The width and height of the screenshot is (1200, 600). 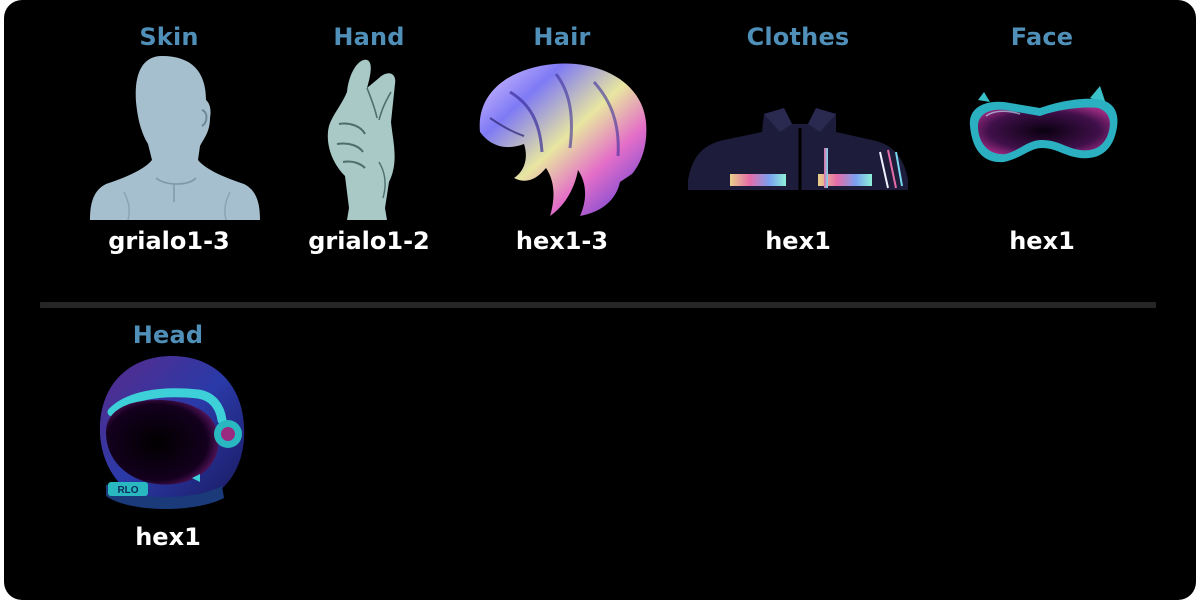 I want to click on trait-category-label: Clothes, so click(x=798, y=37).